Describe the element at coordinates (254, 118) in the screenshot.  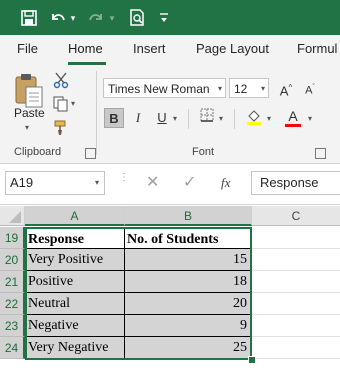
I see `fill-color-icon` at that location.